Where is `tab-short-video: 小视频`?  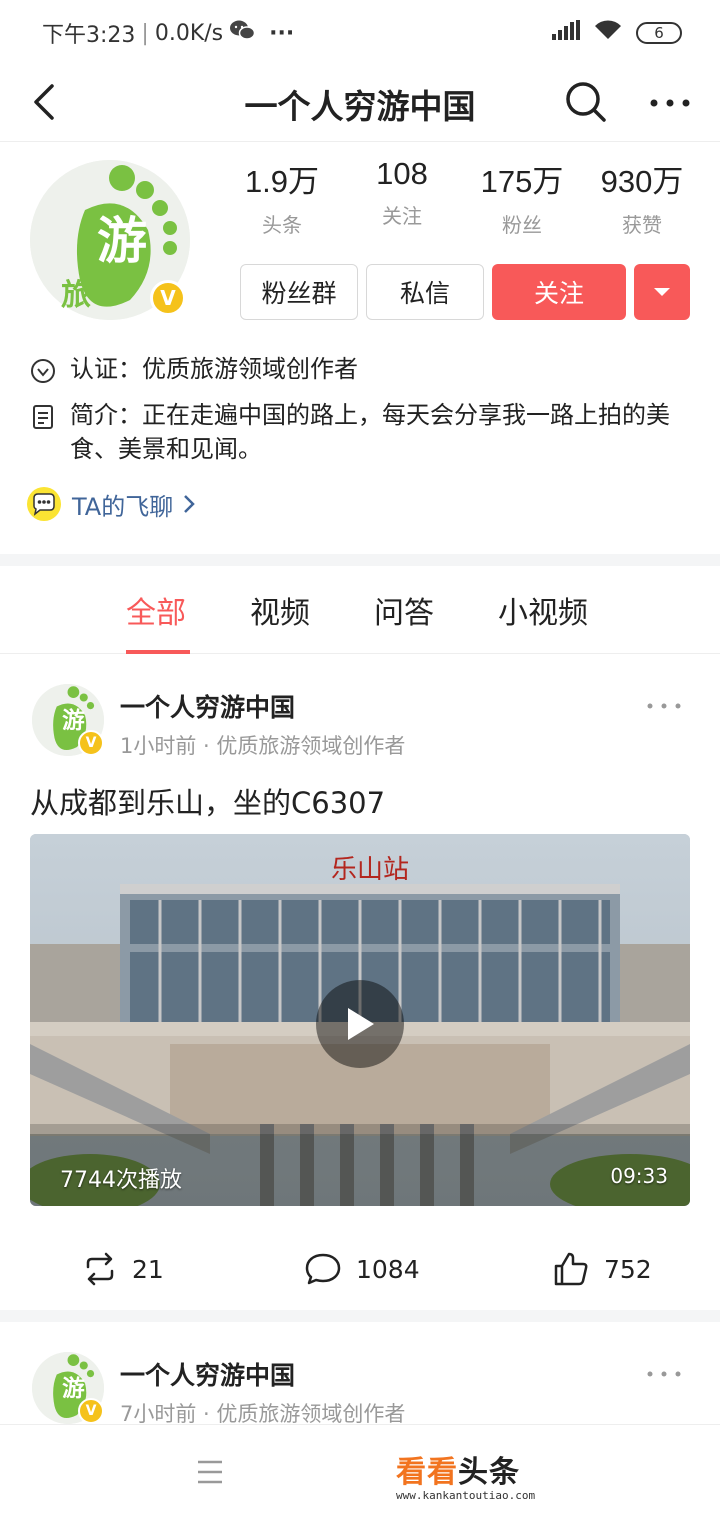
tab-short-video: 小视频 is located at coordinates (543, 610).